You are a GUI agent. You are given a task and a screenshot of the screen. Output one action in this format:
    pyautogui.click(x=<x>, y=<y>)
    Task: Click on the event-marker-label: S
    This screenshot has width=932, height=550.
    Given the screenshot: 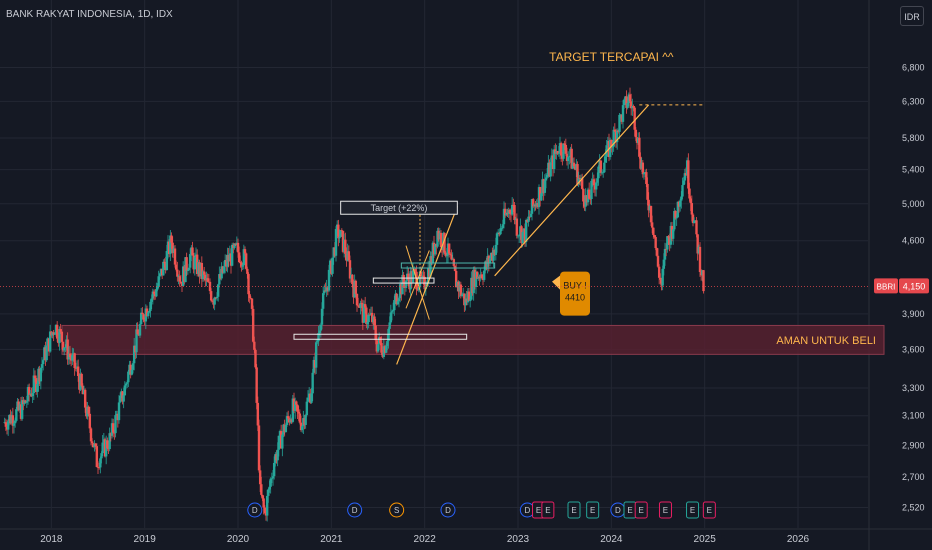 What is the action you would take?
    pyautogui.click(x=396, y=510)
    